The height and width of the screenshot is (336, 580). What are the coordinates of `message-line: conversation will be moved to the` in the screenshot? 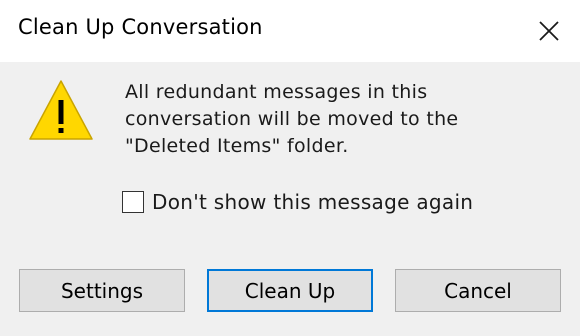 It's located at (292, 119).